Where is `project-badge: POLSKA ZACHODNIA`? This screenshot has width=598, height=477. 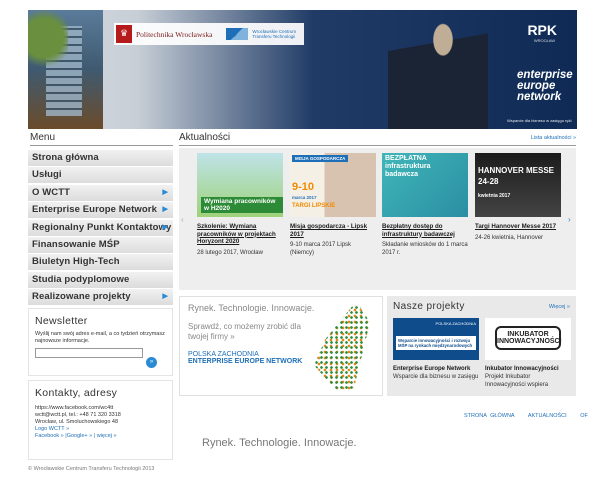 project-badge: POLSKA ZACHODNIA is located at coordinates (455, 323).